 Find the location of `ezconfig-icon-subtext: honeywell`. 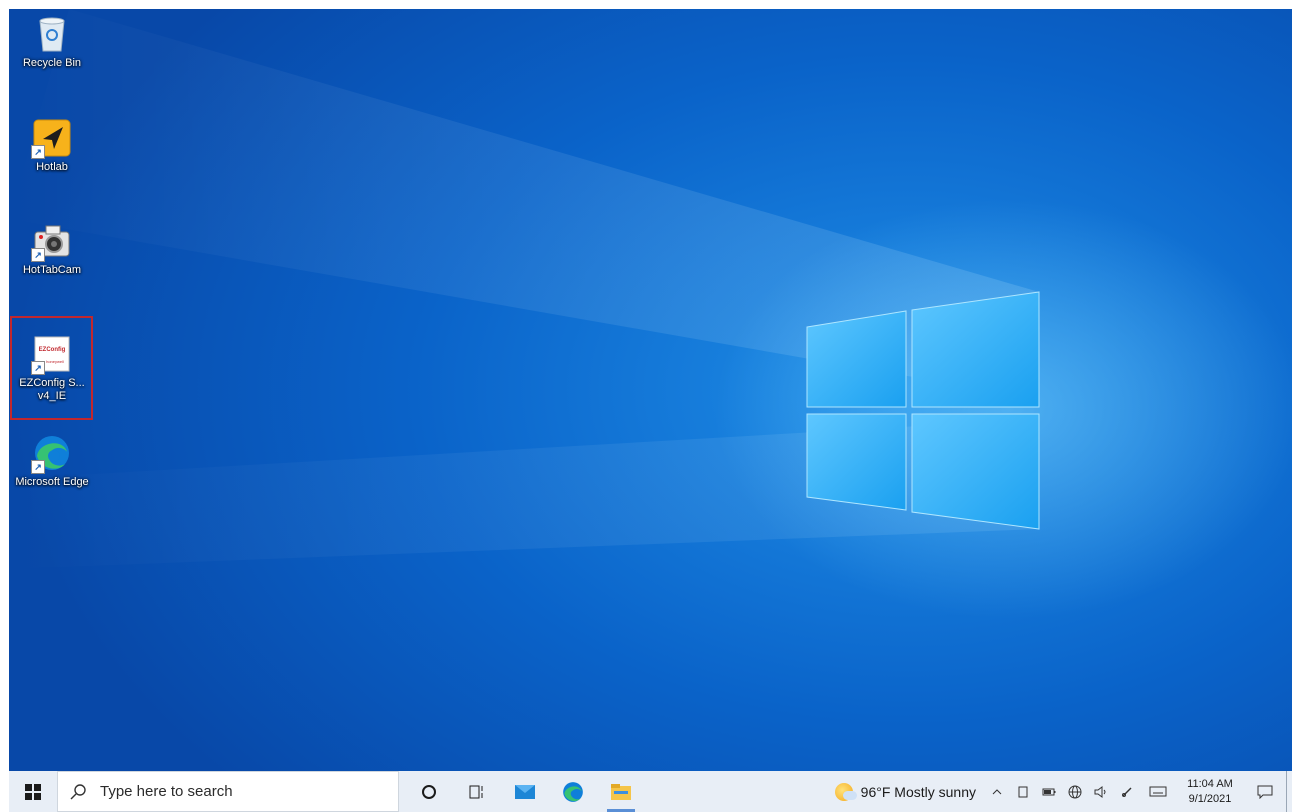

ezconfig-icon-subtext: honeywell is located at coordinates (55, 361).